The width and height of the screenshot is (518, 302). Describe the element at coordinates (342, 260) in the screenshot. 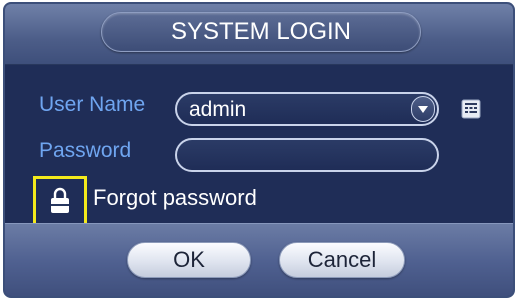

I see `cancel-button: Cancel` at that location.